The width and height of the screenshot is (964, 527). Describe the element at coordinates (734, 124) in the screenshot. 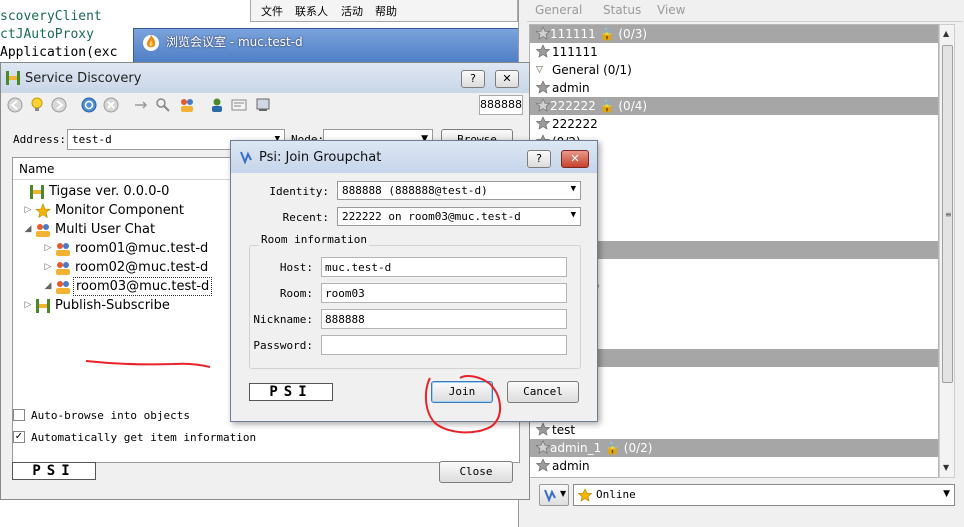

I see `roster-contact-row: 222222` at that location.